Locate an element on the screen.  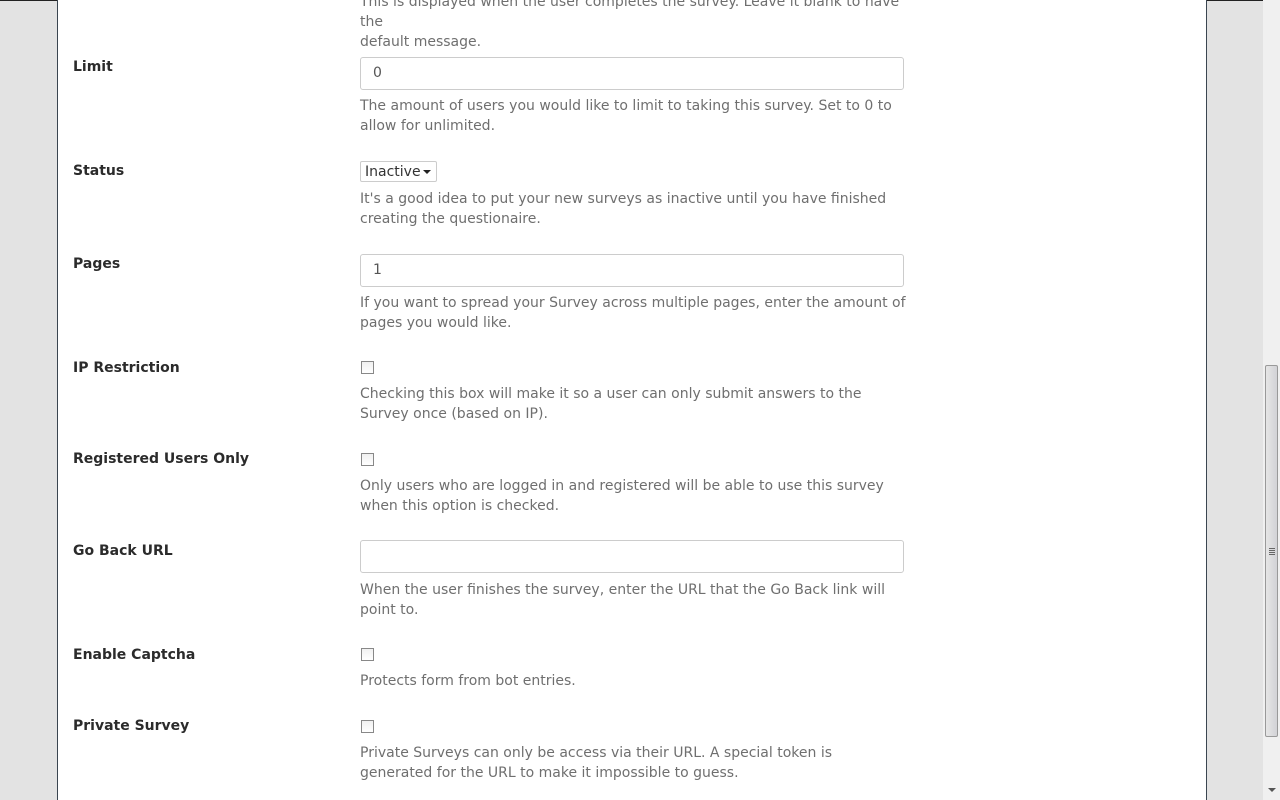
registered-users-label: Registered Users Only is located at coordinates (161, 459).